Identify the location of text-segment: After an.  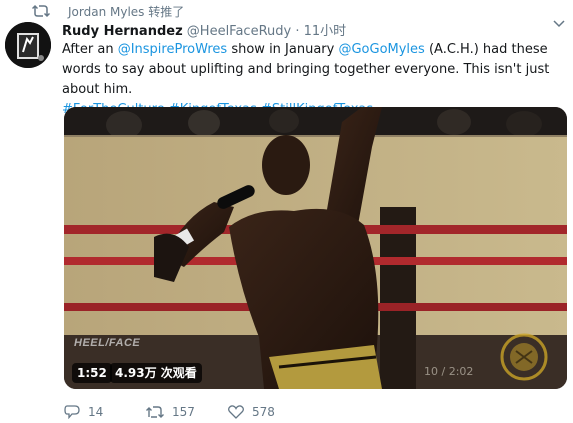
(90, 49).